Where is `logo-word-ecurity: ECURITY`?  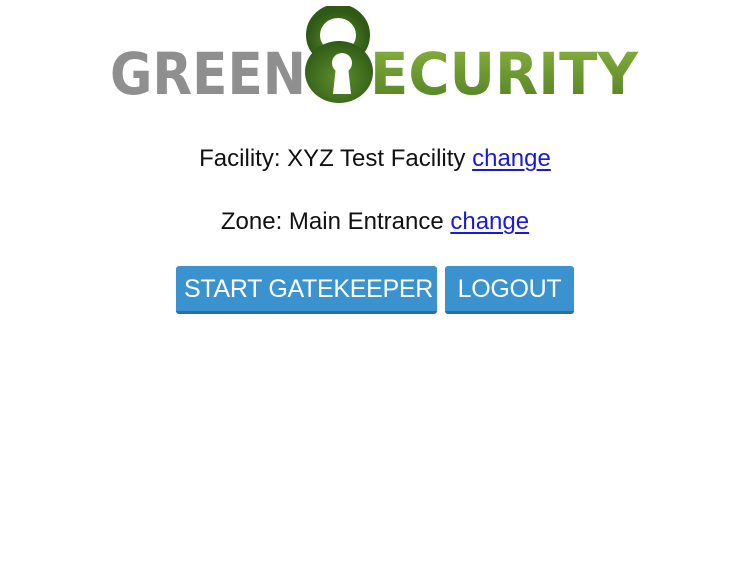 logo-word-ecurity: ECURITY is located at coordinates (504, 74).